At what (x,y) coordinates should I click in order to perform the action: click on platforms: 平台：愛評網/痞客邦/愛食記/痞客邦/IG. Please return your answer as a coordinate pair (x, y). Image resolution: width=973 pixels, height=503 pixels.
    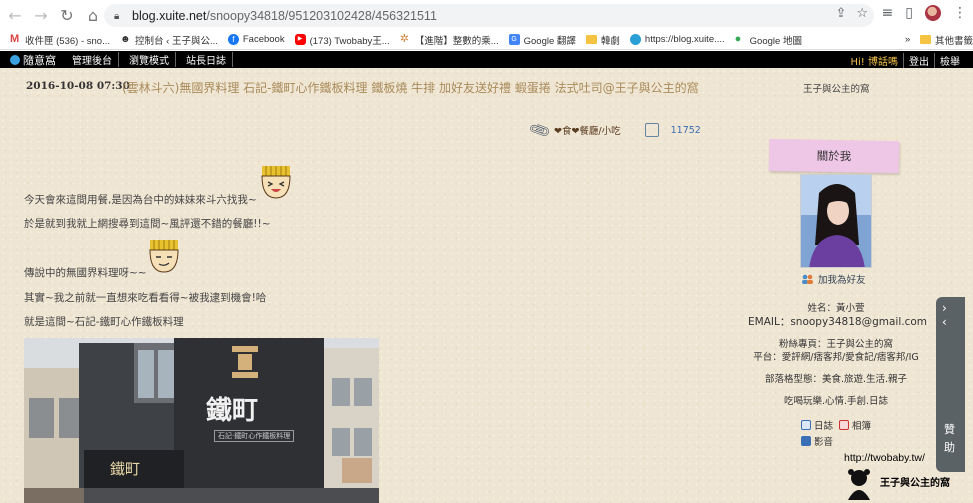
    Looking at the image, I should click on (836, 357).